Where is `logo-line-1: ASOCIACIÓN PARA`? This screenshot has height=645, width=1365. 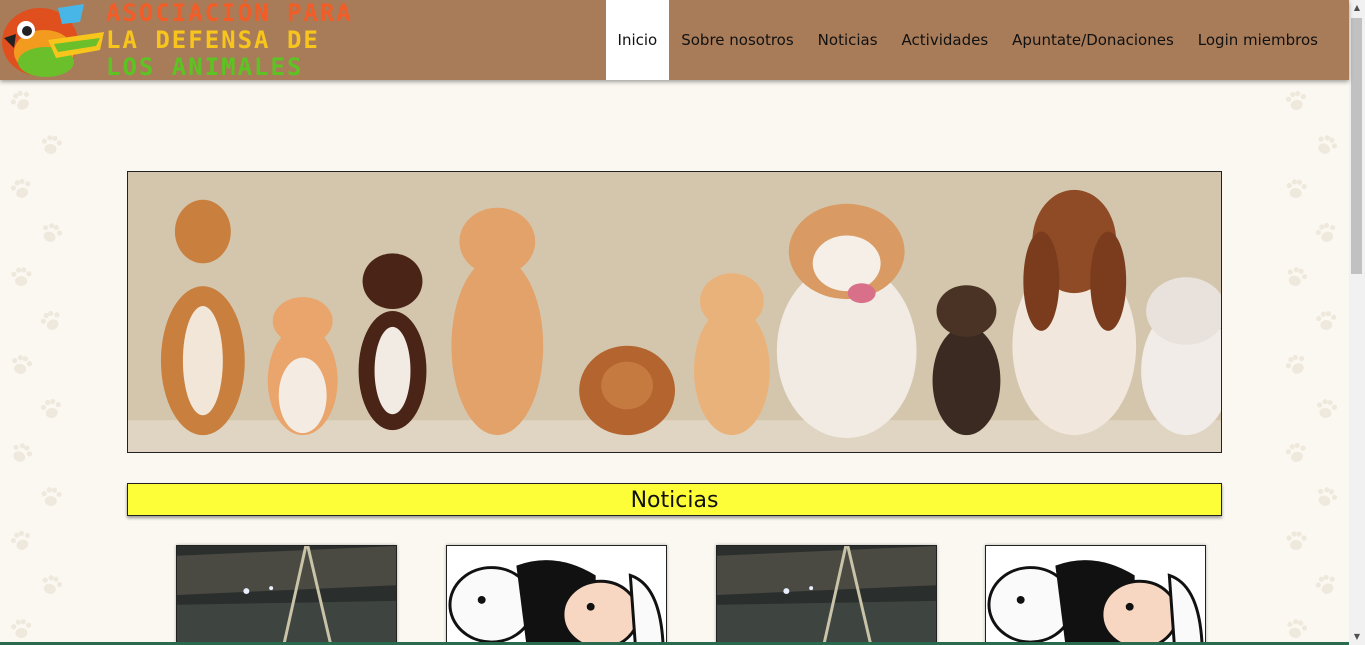 logo-line-1: ASOCIACIÓN PARA is located at coordinates (229, 13).